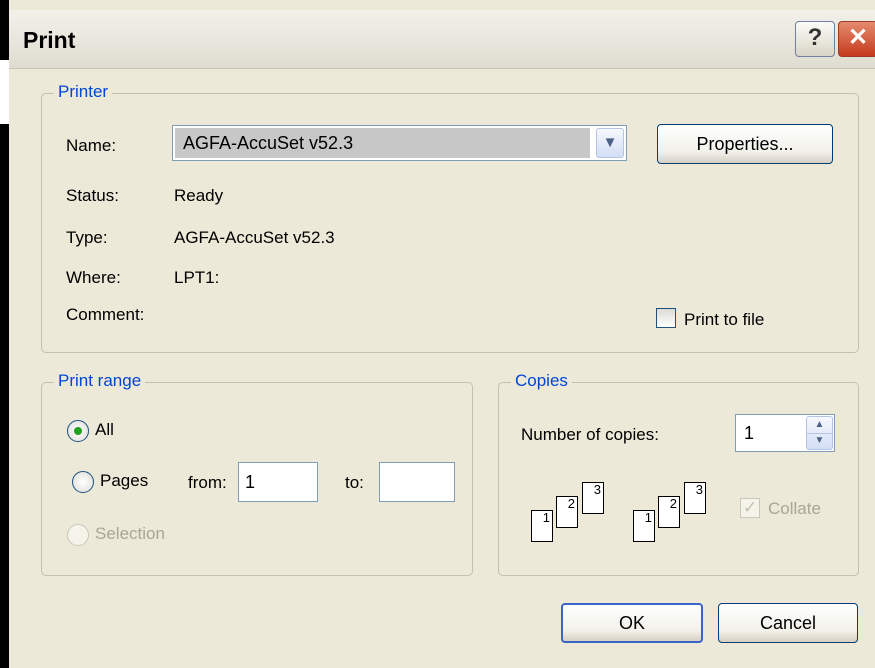  What do you see at coordinates (442, 39) in the screenshot?
I see `title-bar: Print ? ✕` at bounding box center [442, 39].